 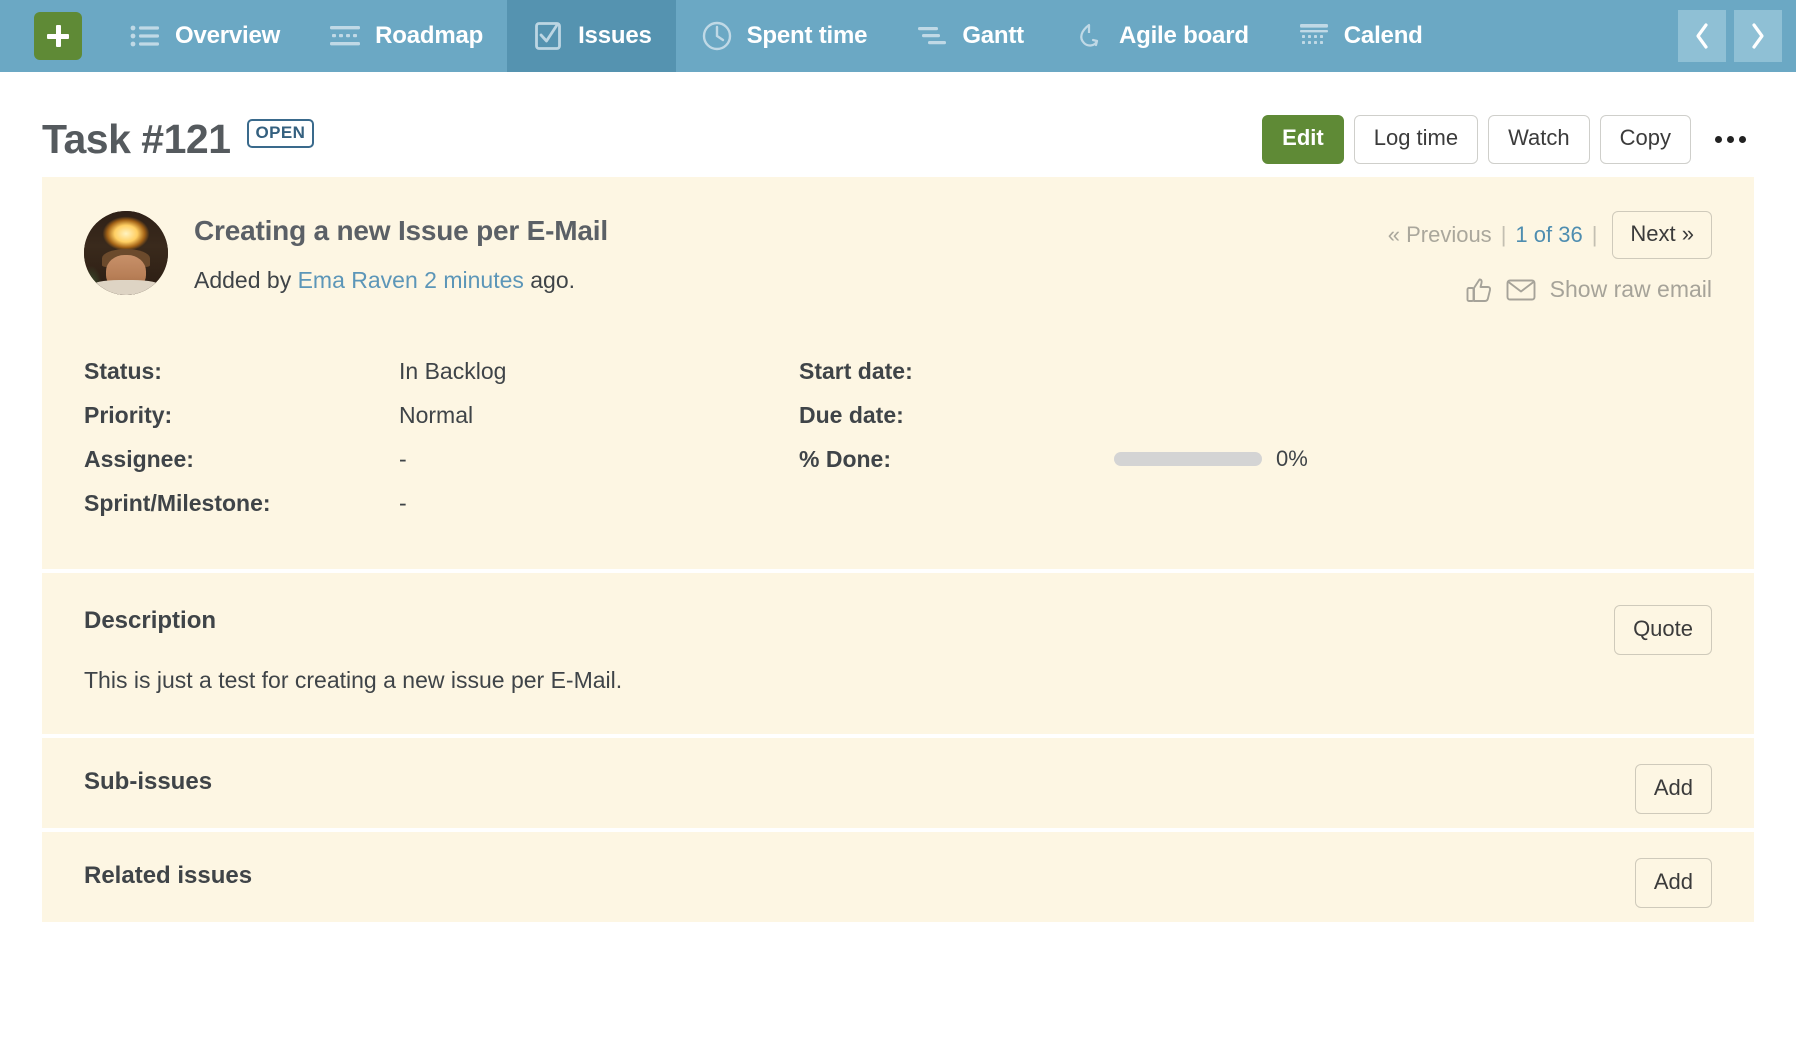 I want to click on nav-item-overview: Overview, so click(x=204, y=36).